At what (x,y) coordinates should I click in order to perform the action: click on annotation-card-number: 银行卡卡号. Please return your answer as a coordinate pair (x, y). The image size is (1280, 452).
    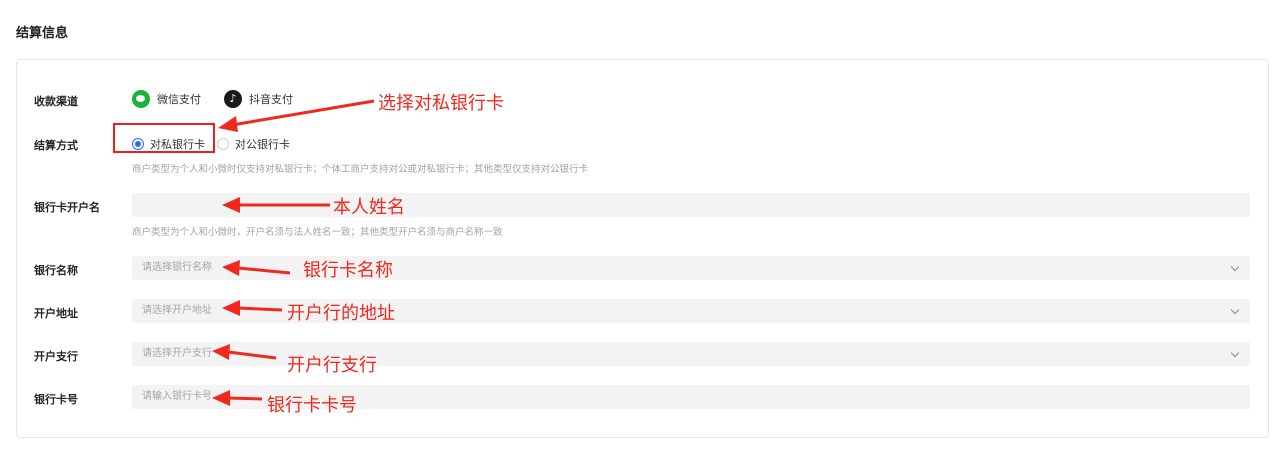
    Looking at the image, I should click on (312, 405).